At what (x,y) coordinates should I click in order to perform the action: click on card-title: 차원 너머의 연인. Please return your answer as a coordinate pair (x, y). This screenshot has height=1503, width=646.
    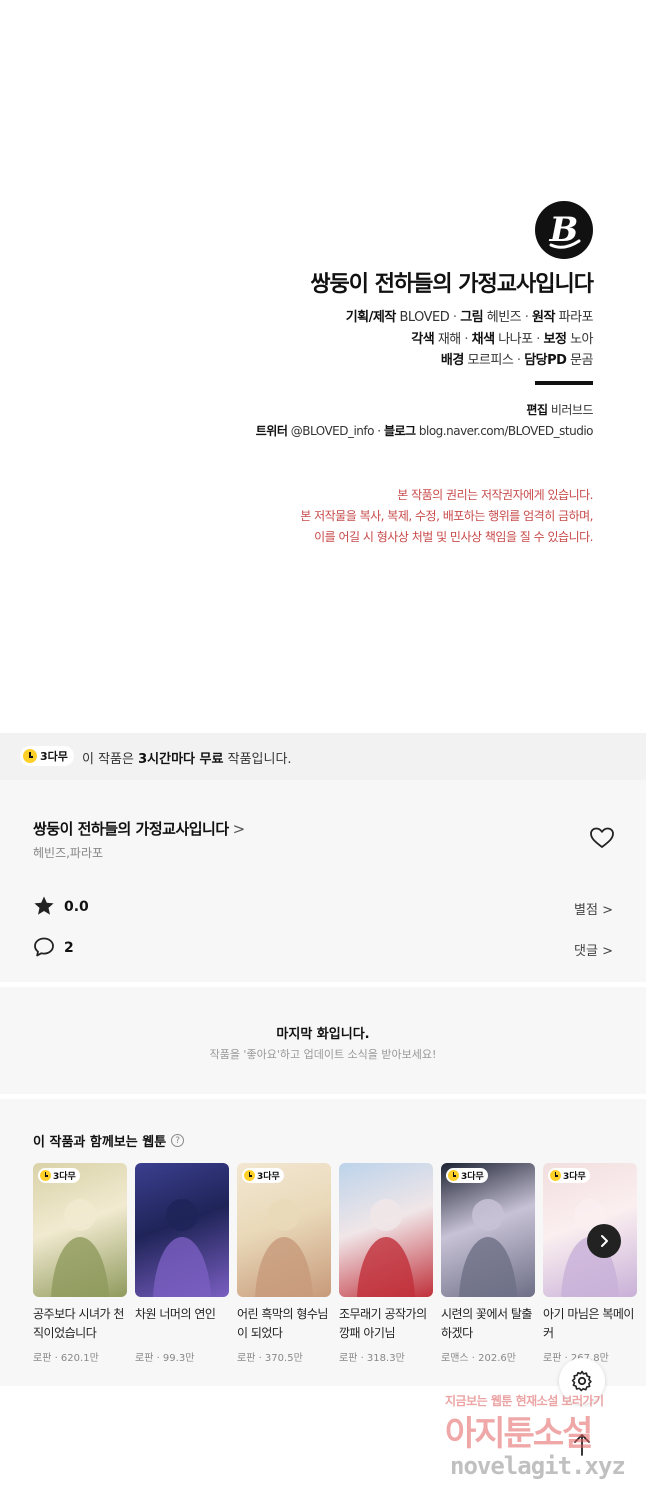
    Looking at the image, I should click on (182, 1324).